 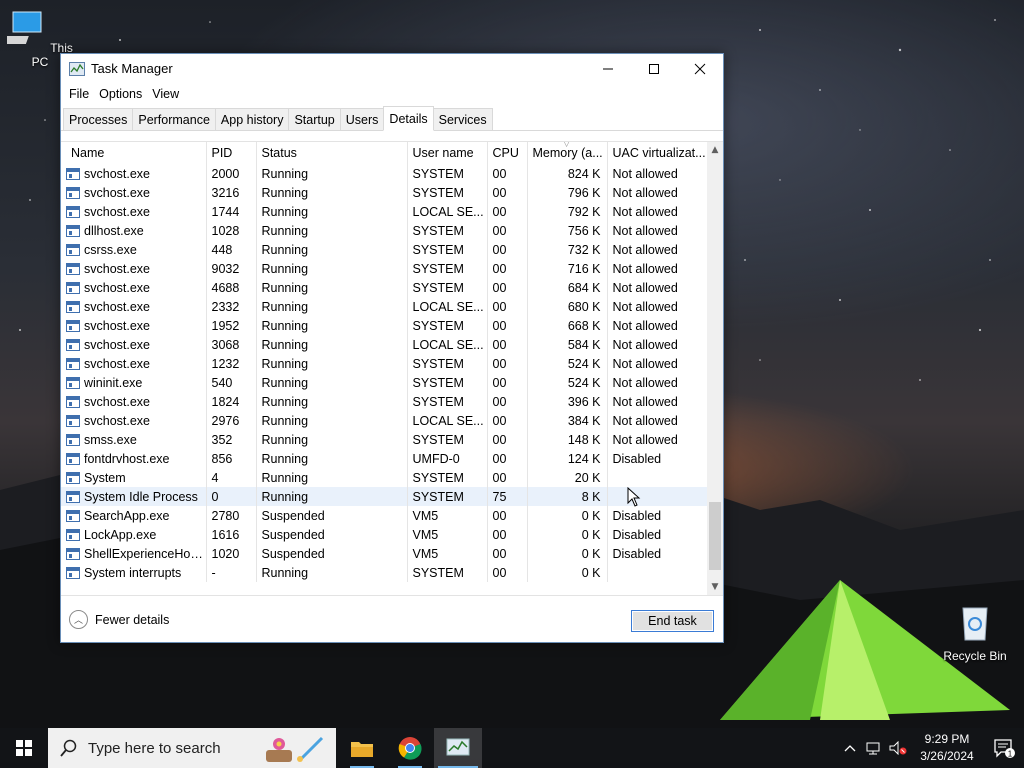 What do you see at coordinates (134, 496) in the screenshot?
I see `cell-name: System Idle Process` at bounding box center [134, 496].